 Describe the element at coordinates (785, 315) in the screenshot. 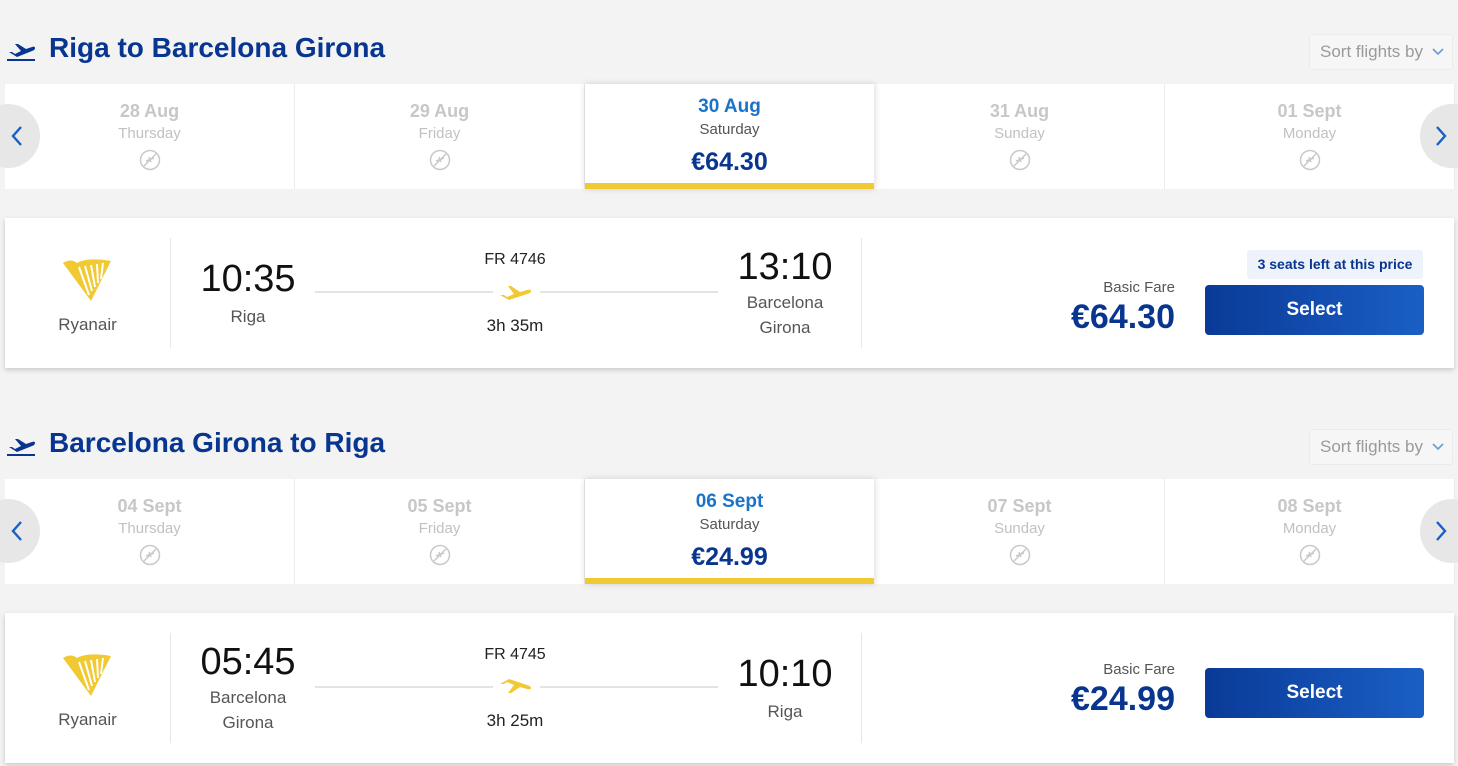

I see `arrival-city: Barcelona Girona` at that location.